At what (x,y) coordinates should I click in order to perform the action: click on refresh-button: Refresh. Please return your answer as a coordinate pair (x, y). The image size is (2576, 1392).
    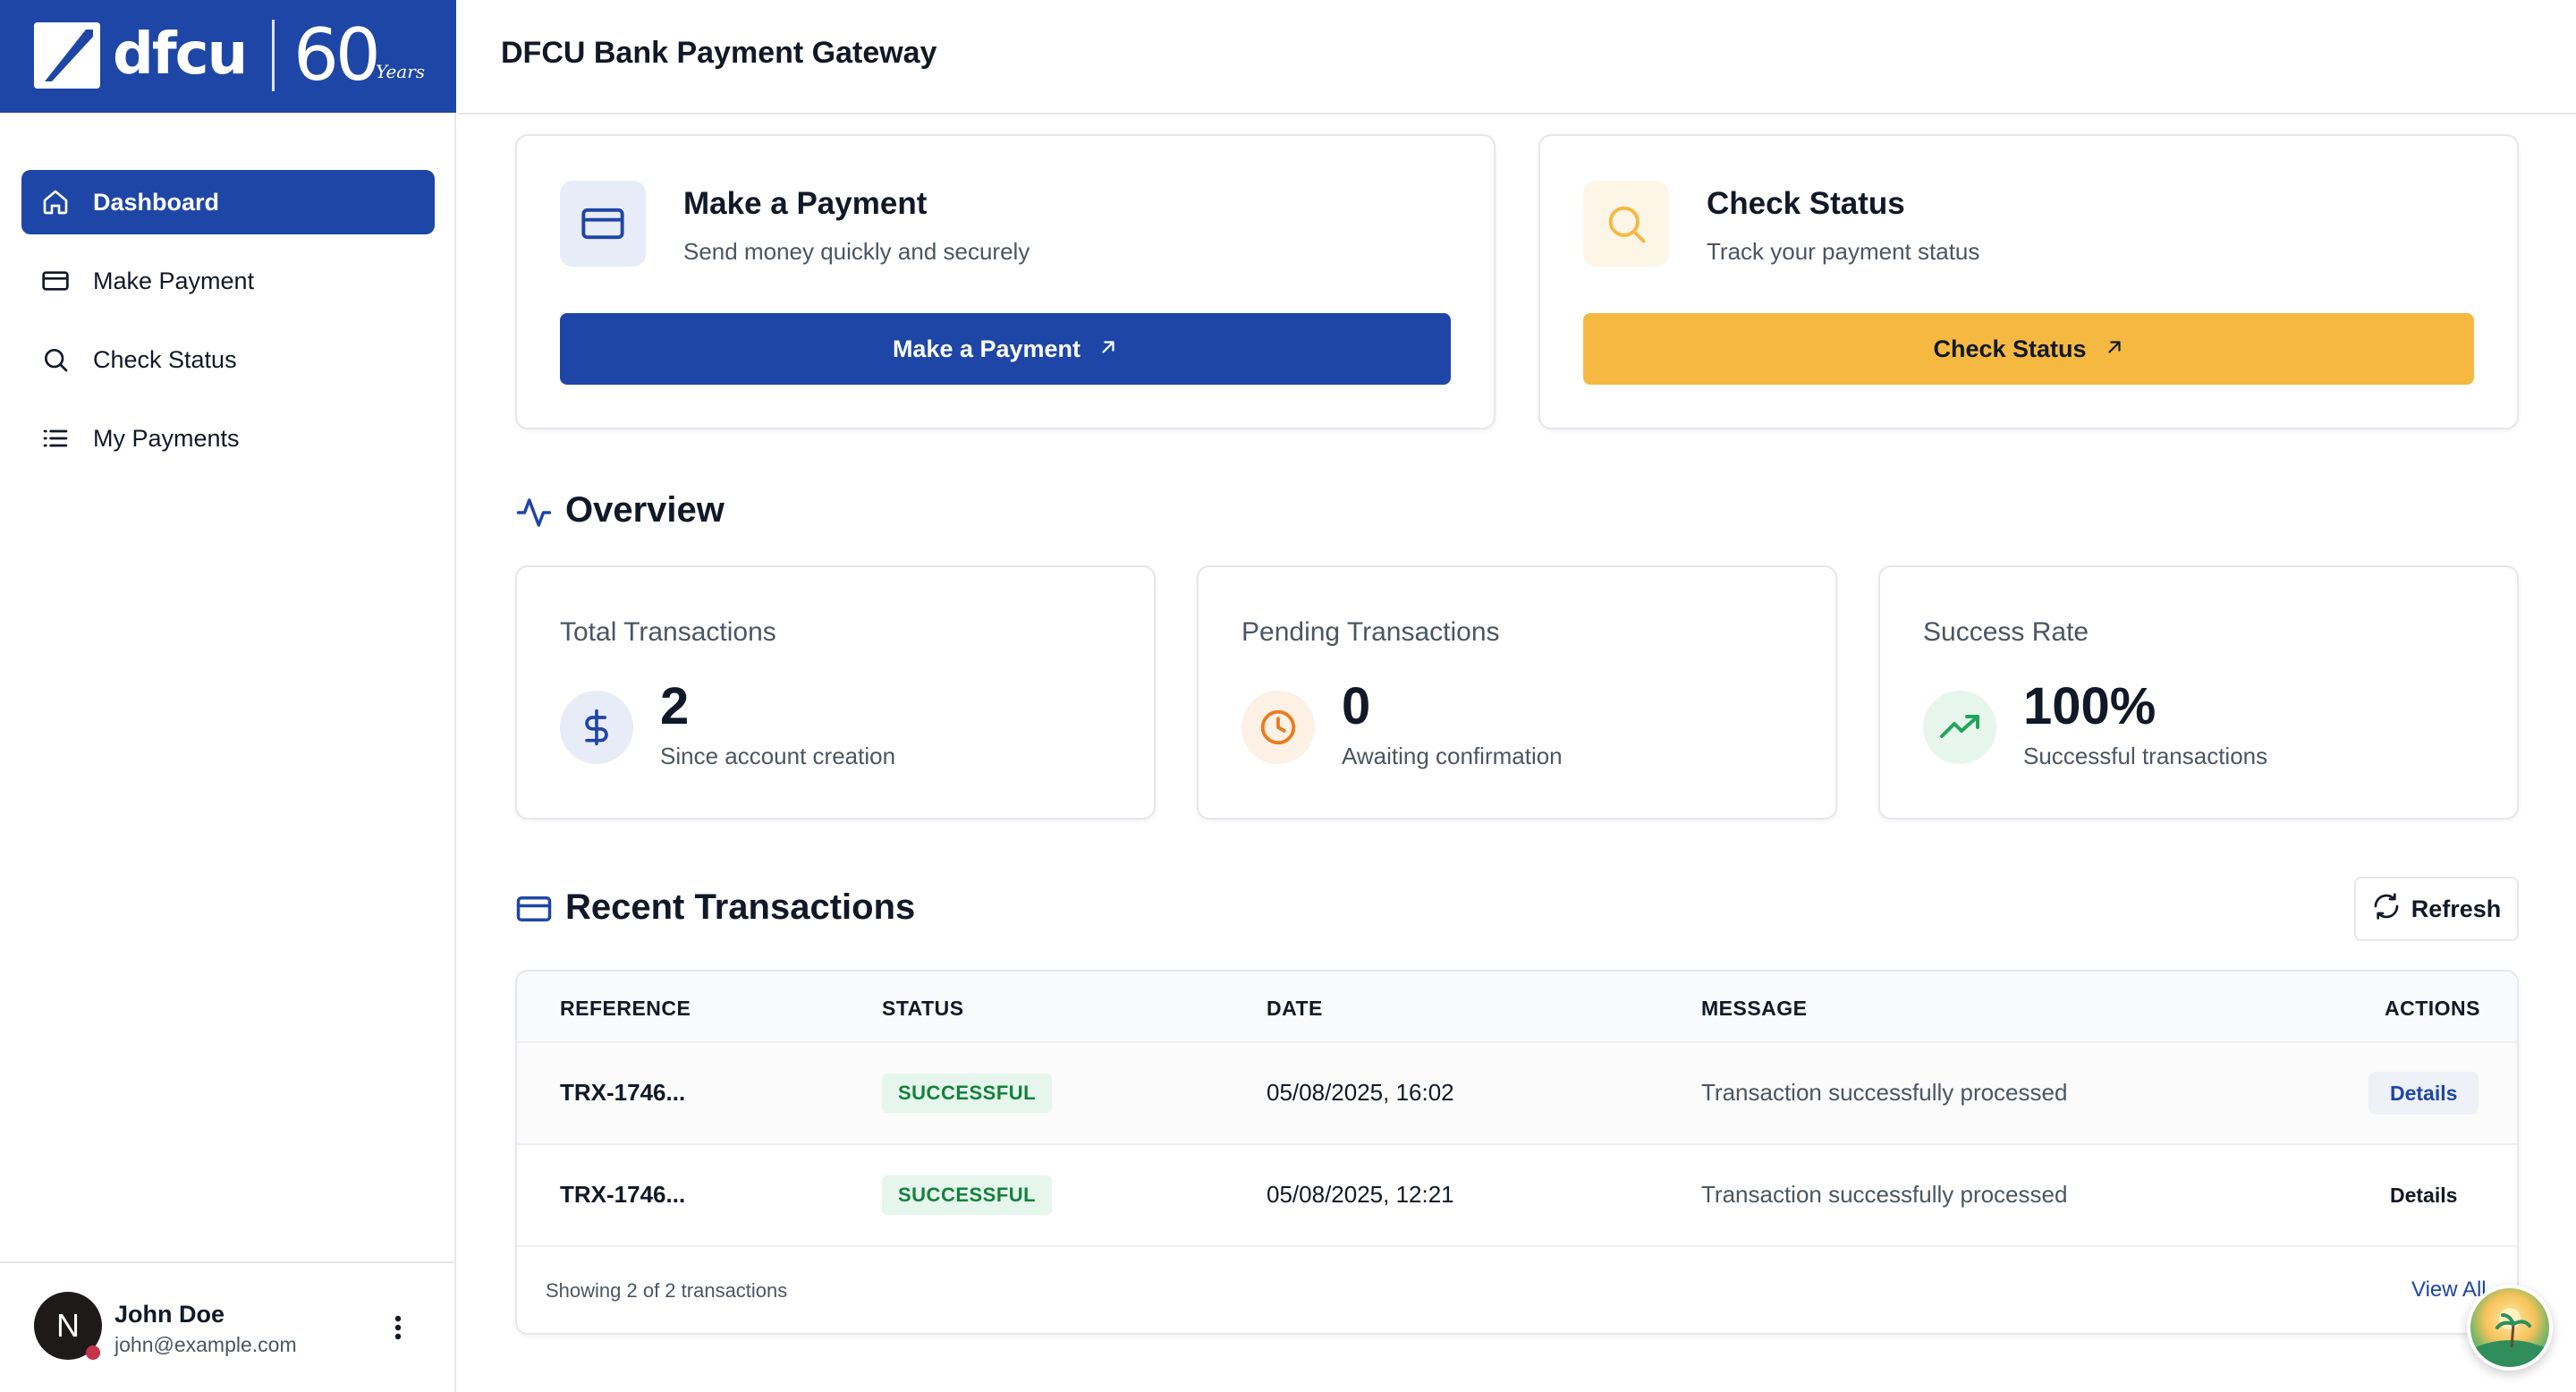
    Looking at the image, I should click on (2436, 909).